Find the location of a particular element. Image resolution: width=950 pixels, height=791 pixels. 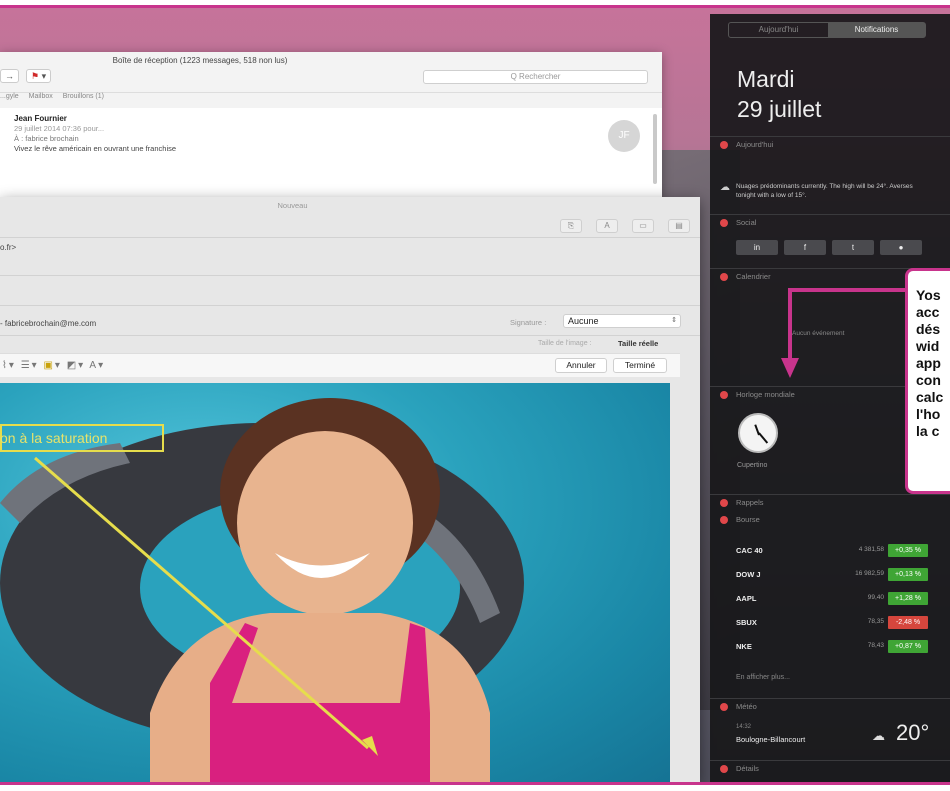

markup-tools: ⌇▾ ☰▾ ▣▾ ◩▾ A▾ is located at coordinates (53, 365).